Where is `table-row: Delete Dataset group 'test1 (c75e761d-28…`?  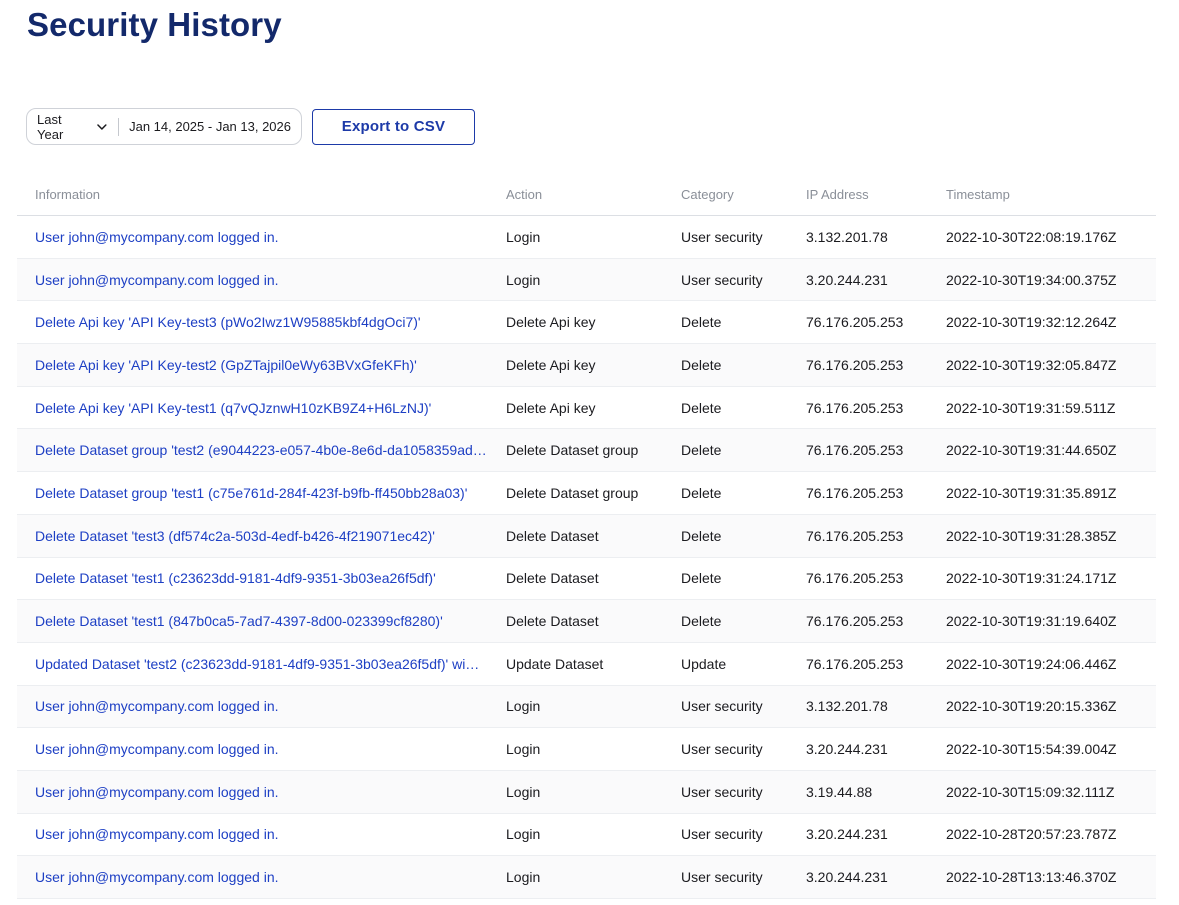 table-row: Delete Dataset group 'test1 (c75e761d-28… is located at coordinates (586, 493).